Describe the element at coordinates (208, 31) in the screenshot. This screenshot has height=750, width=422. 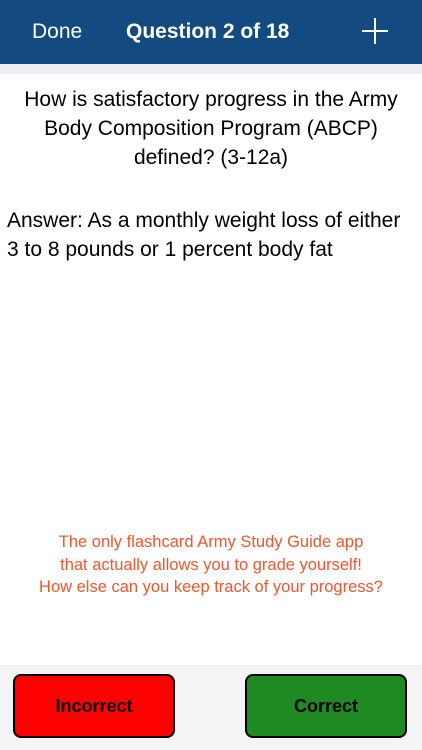
I see `question-counter-title: Question 2 of 18` at that location.